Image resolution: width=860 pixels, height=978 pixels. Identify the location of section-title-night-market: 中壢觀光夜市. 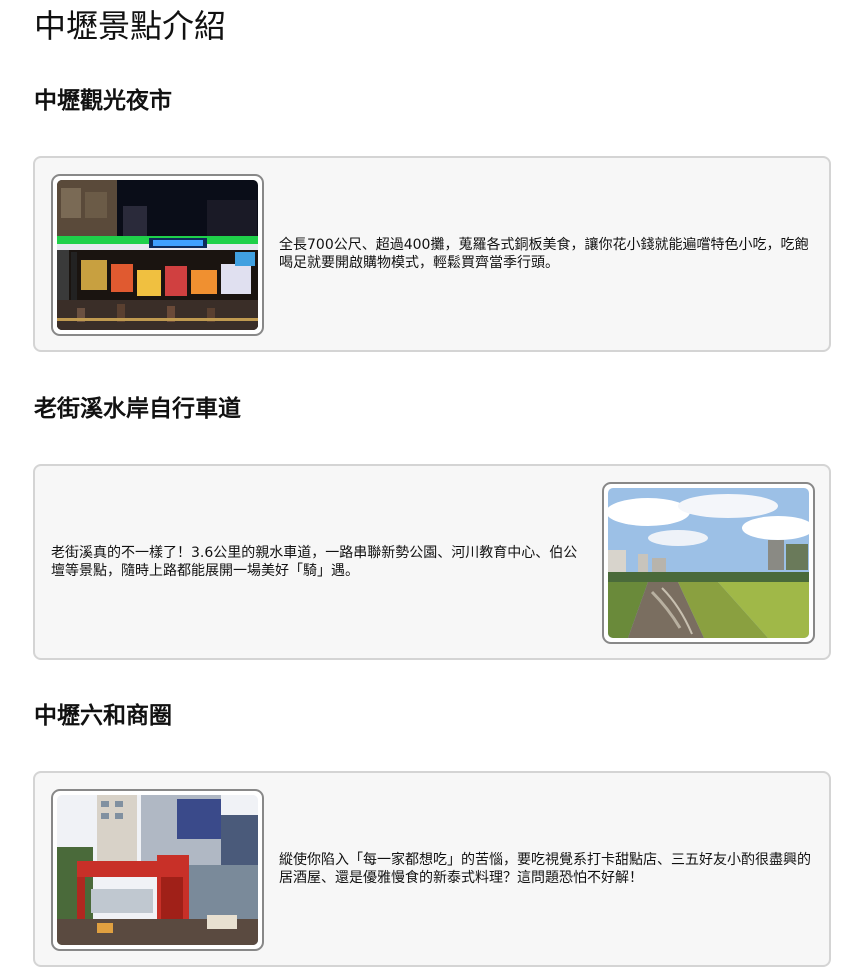
(103, 100).